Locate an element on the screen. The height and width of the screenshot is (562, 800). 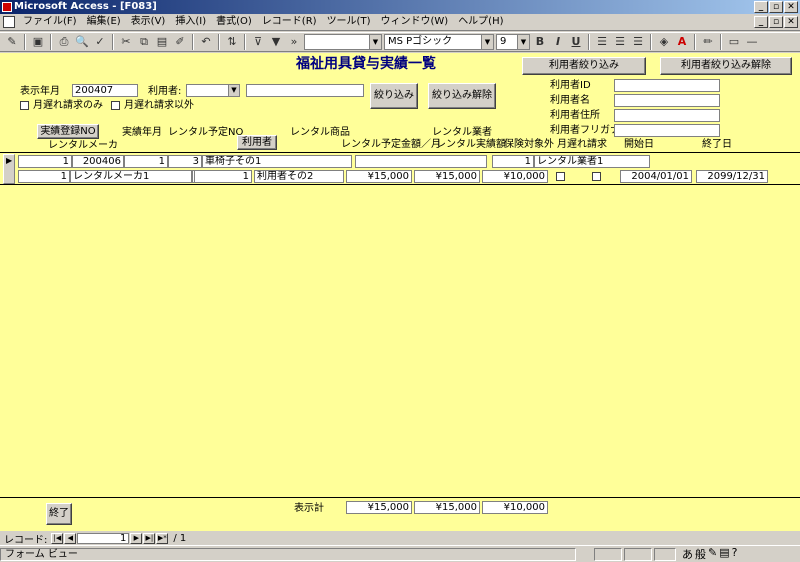
menu-insert: 挿入(I) is located at coordinates (190, 22).